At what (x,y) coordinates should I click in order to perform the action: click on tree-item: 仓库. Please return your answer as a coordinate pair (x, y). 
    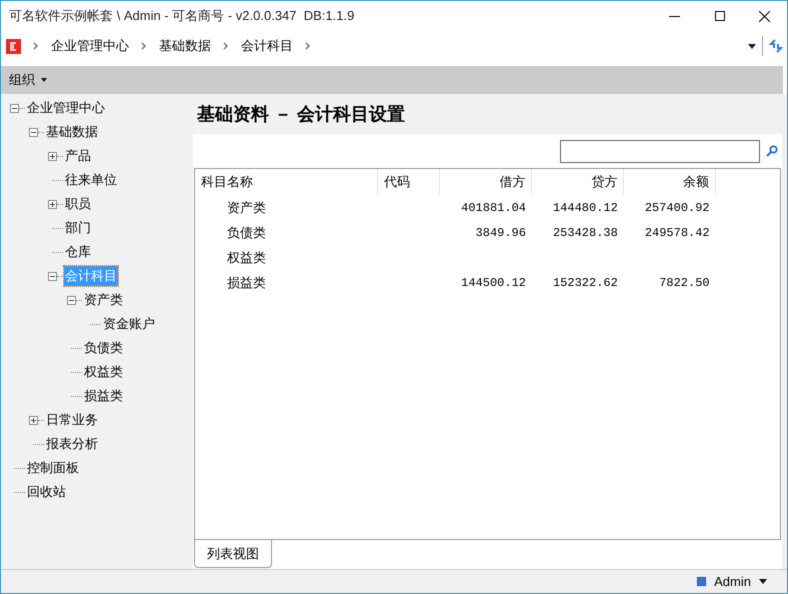
    Looking at the image, I should click on (78, 252).